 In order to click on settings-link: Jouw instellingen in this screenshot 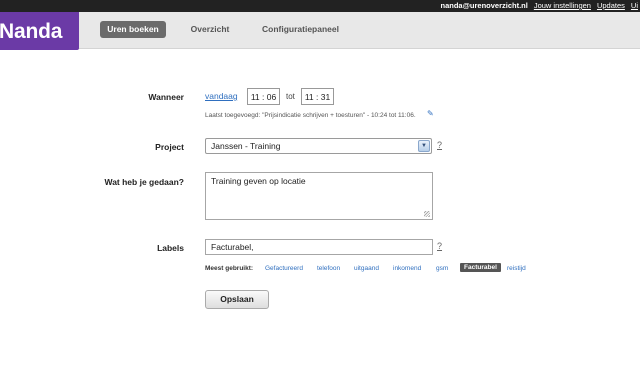, I will do `click(562, 6)`.